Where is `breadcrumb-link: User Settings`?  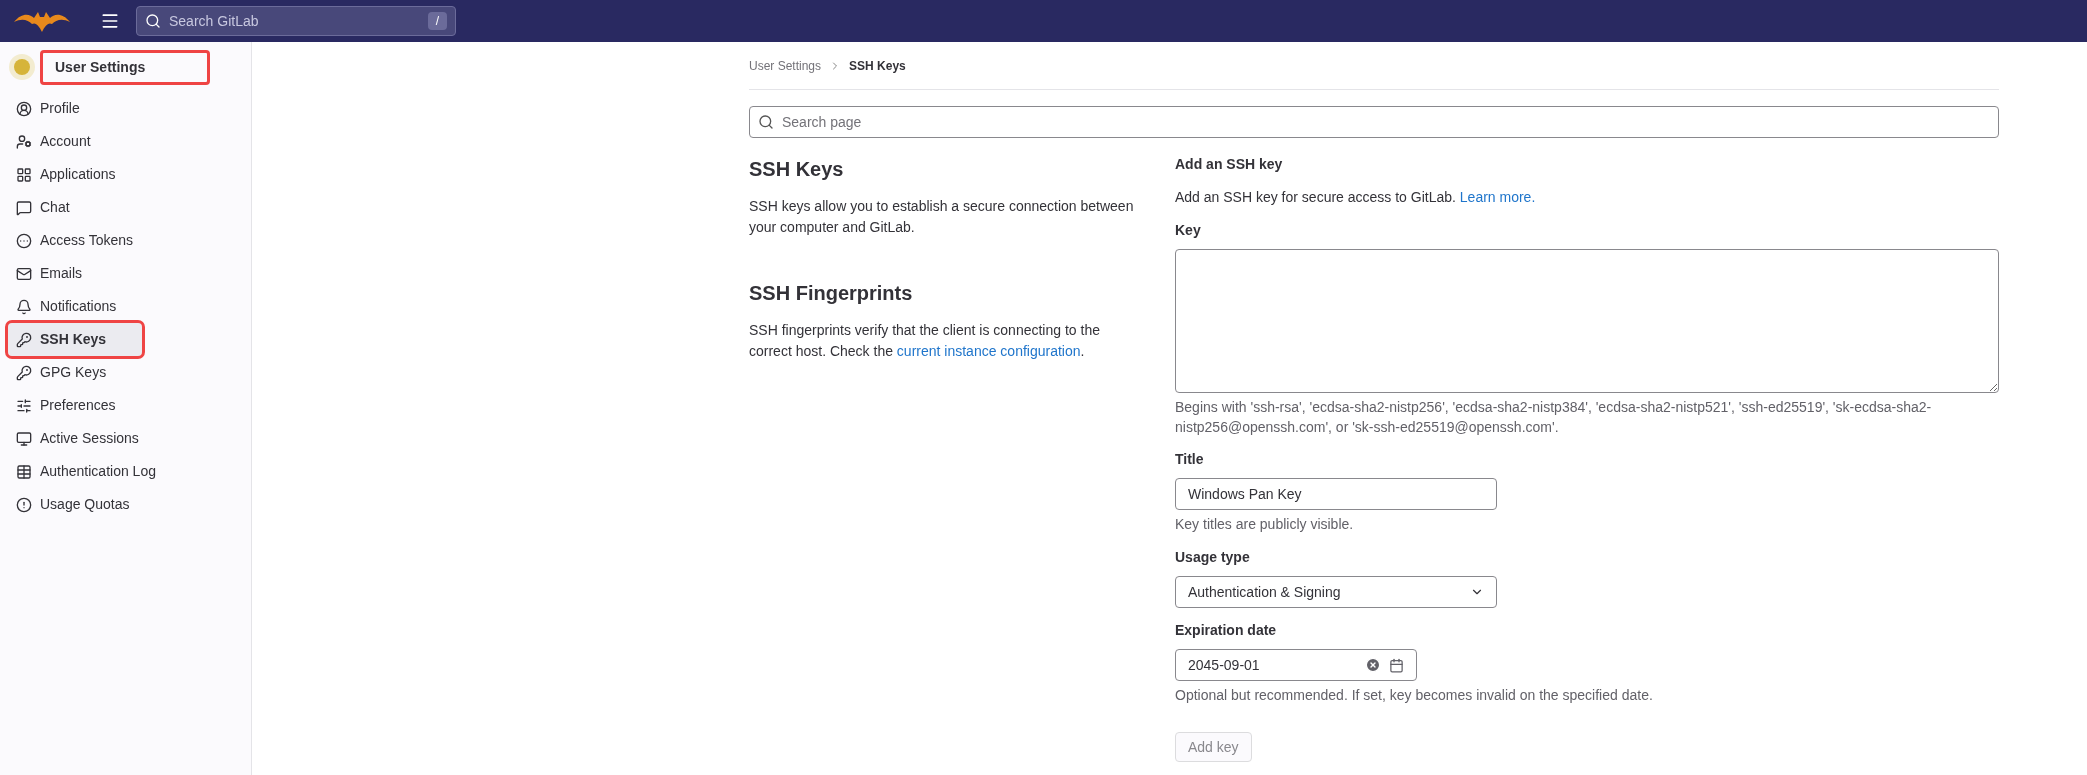 breadcrumb-link: User Settings is located at coordinates (785, 65).